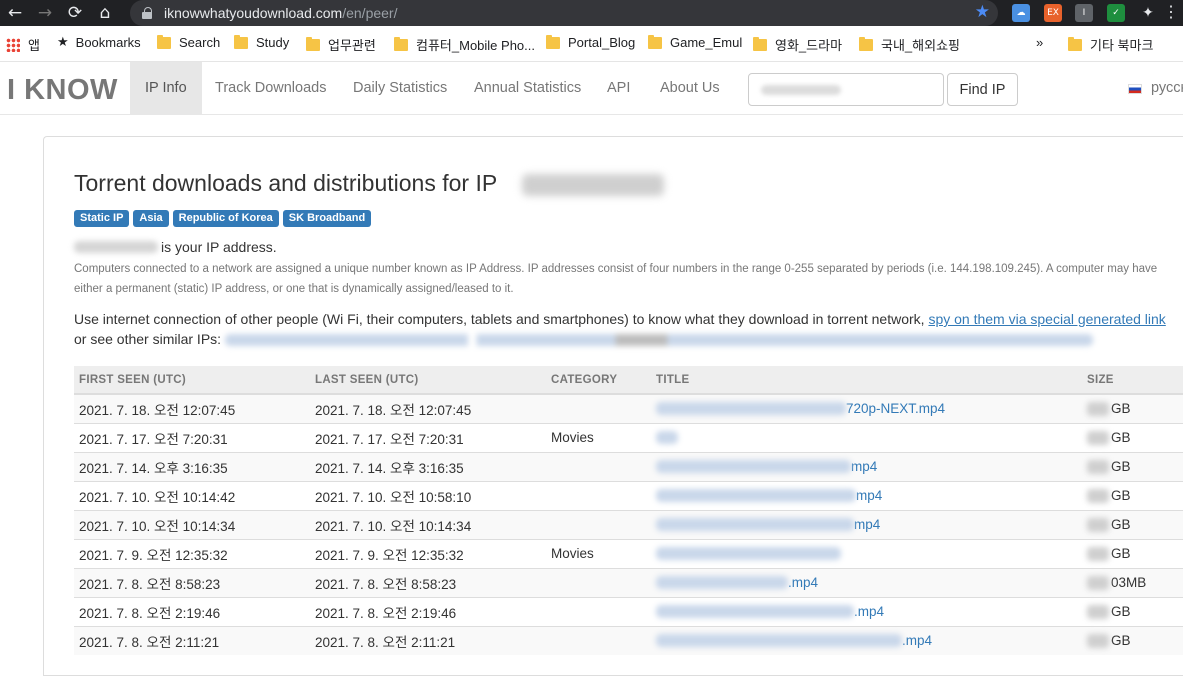 This screenshot has width=1183, height=676. What do you see at coordinates (192, 380) in the screenshot?
I see `header-first-seen: FIRST SEEN (UTC)` at bounding box center [192, 380].